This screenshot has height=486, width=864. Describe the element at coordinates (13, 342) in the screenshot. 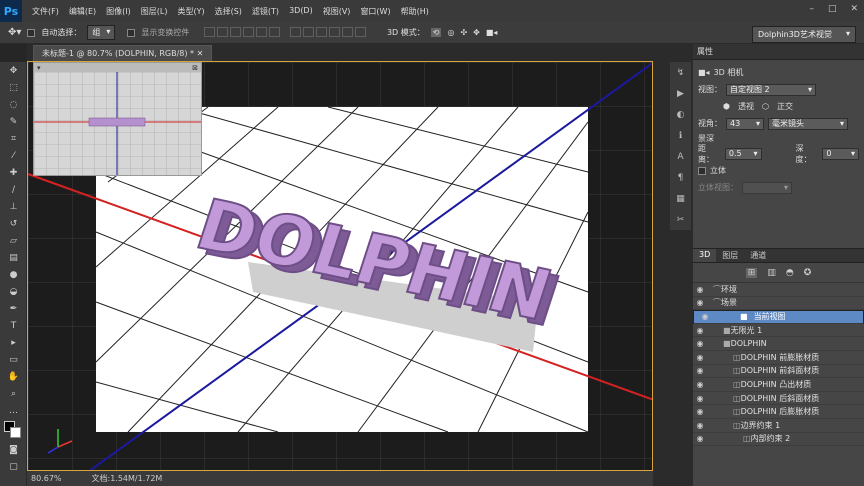

I see `path-select-icon: ▸` at that location.